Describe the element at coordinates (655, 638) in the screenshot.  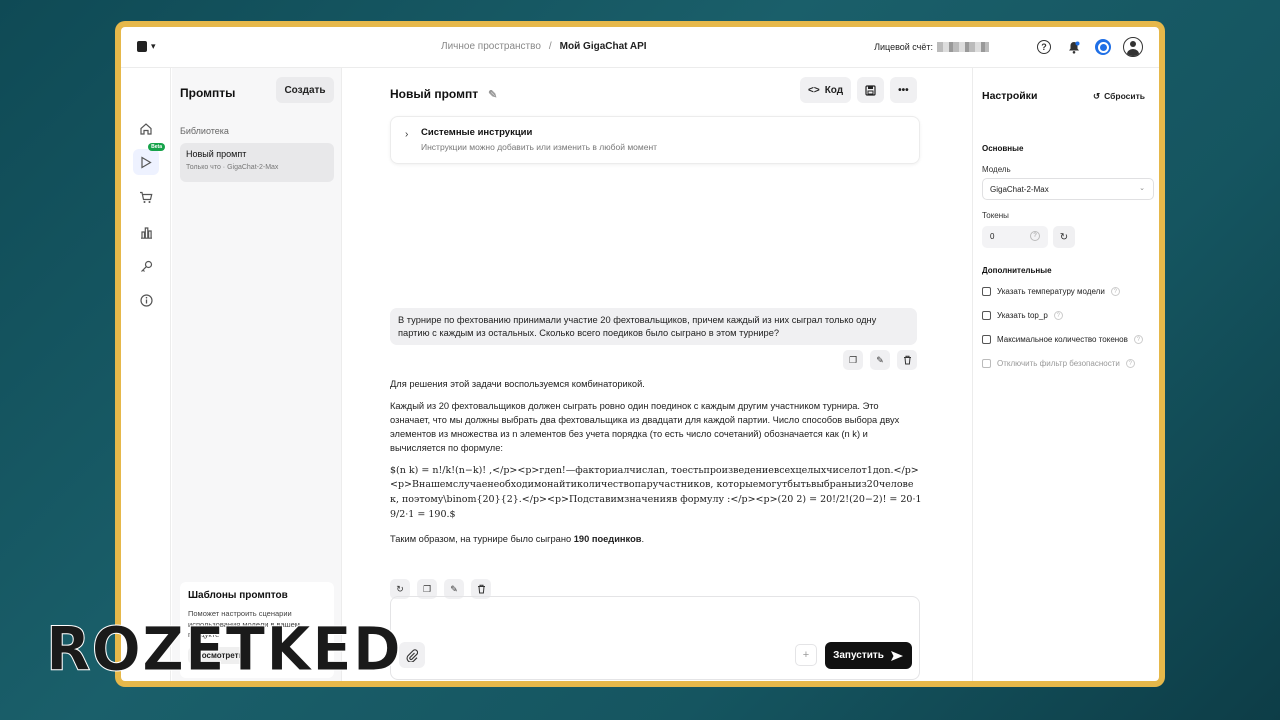
I see `message-composer: + Запустить` at that location.